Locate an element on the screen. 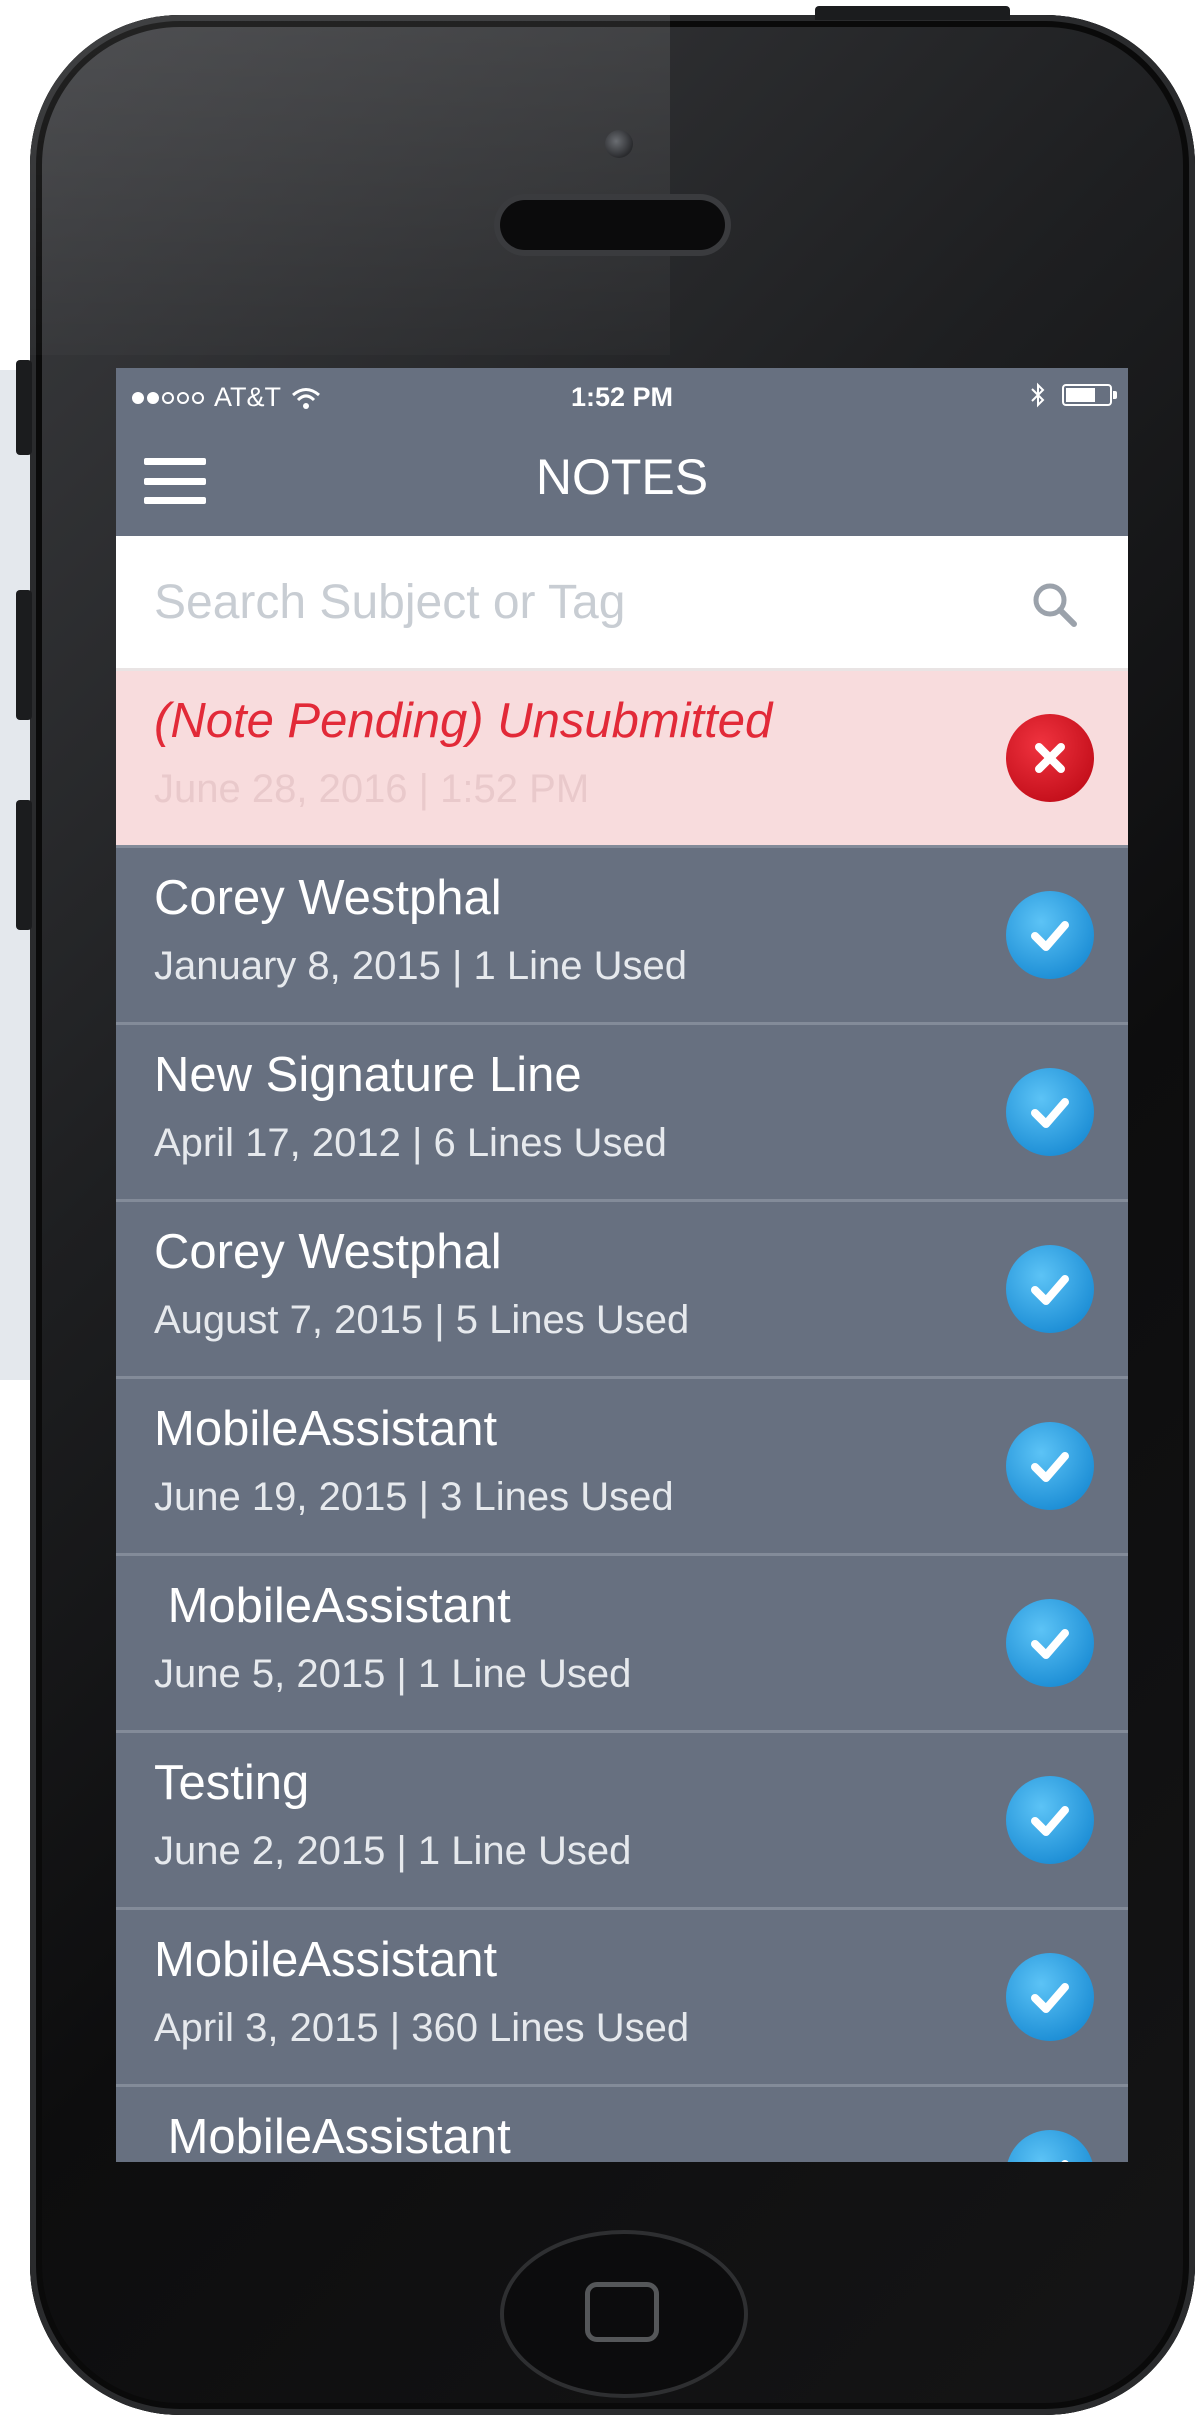  search-icon is located at coordinates (1054, 604).